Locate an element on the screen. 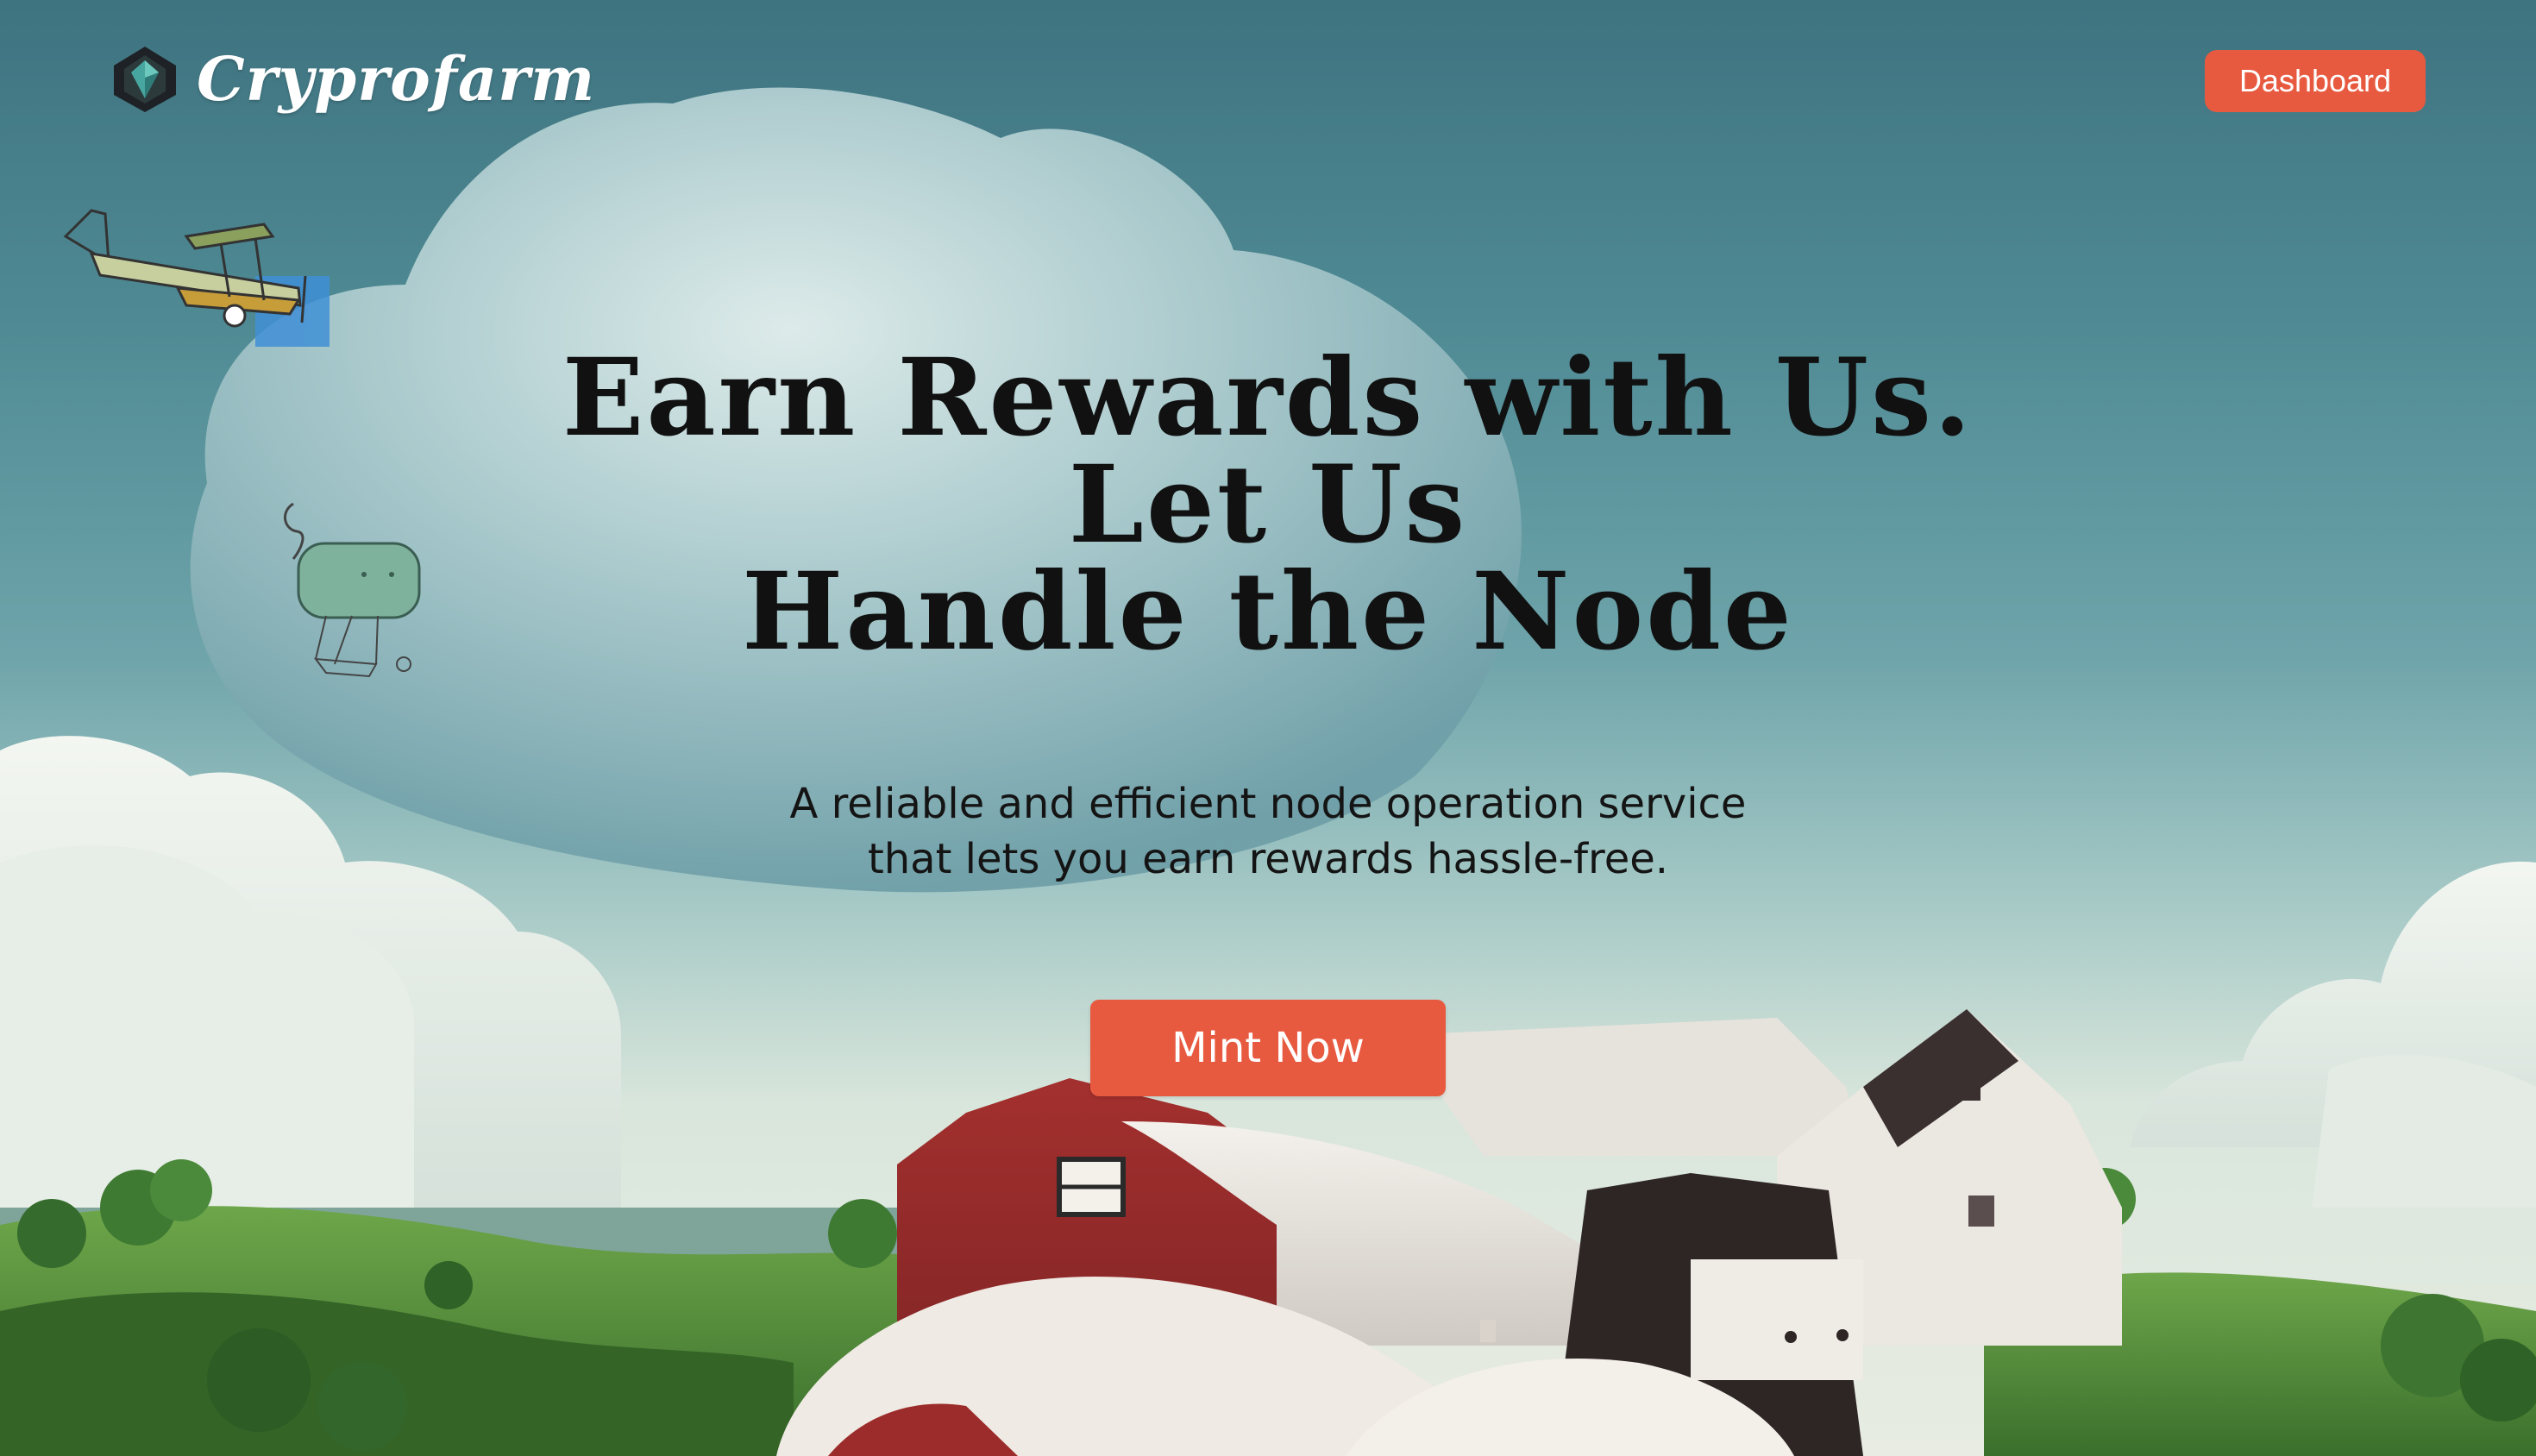  brand-logo: Cryprofarm is located at coordinates (352, 79).